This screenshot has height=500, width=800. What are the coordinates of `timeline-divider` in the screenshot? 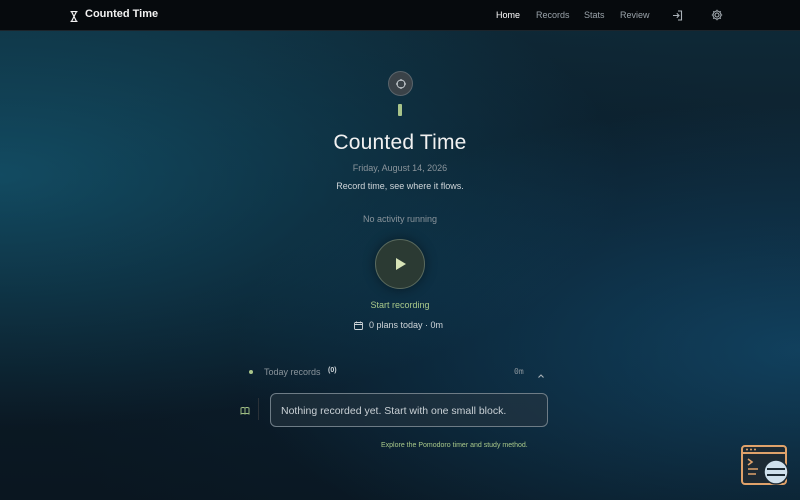 It's located at (258, 409).